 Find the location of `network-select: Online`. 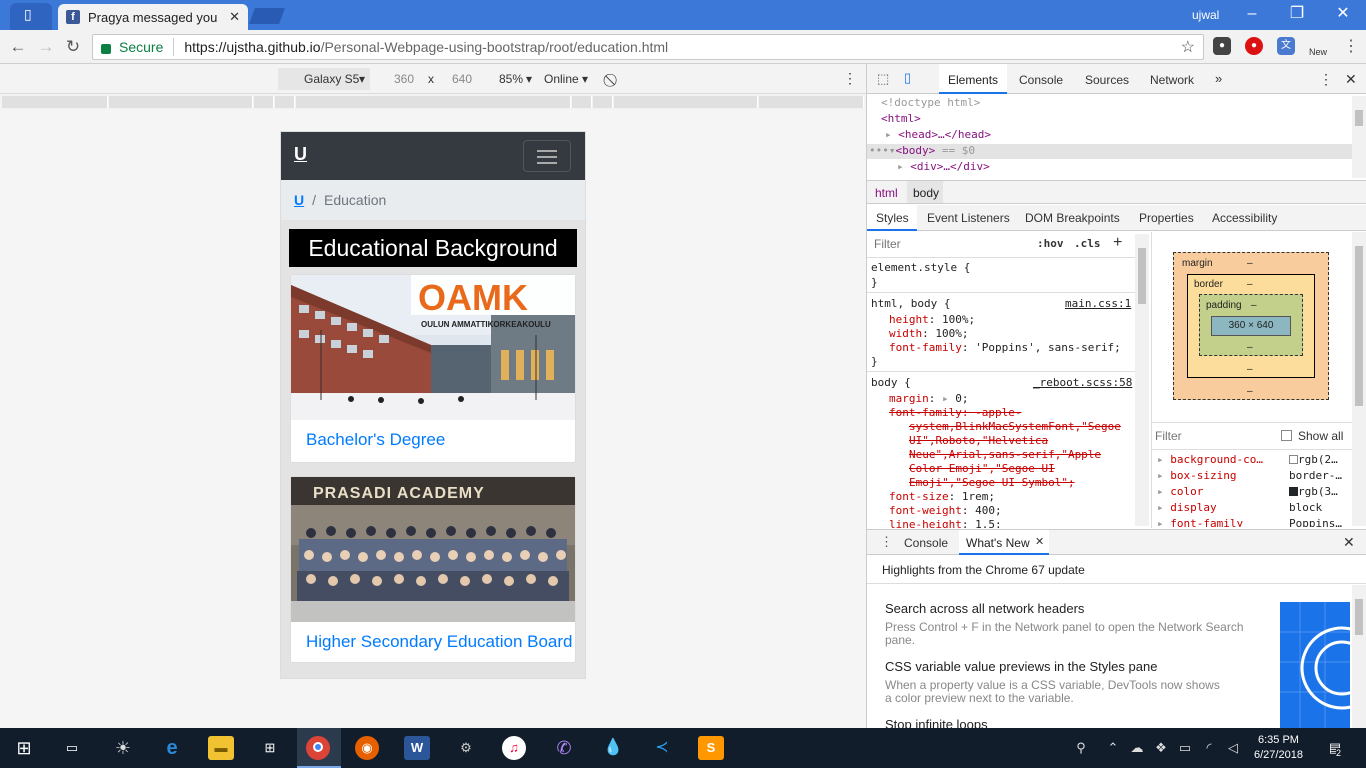

network-select: Online is located at coordinates (561, 79).